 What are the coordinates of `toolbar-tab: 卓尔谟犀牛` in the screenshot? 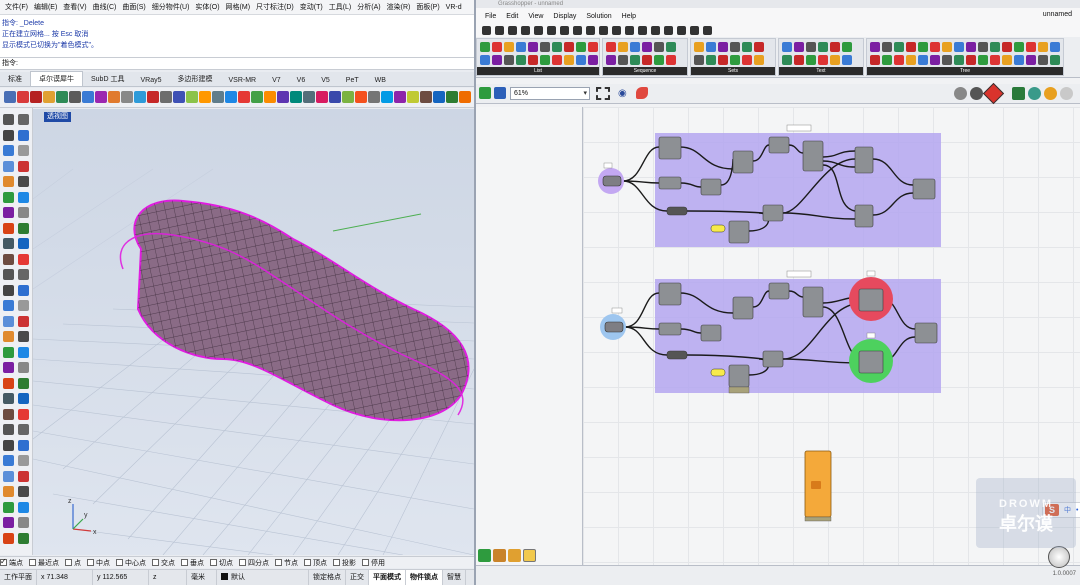 It's located at (56, 78).